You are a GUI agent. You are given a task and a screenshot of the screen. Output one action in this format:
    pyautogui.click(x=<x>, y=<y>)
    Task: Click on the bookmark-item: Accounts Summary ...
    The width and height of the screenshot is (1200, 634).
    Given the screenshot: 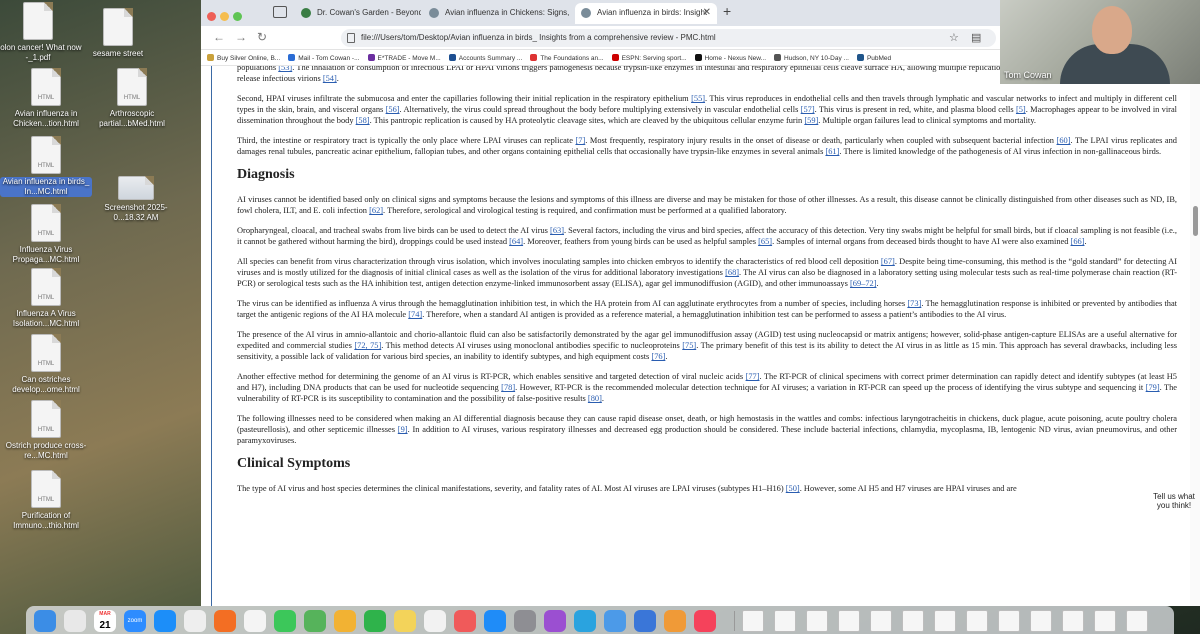 What is the action you would take?
    pyautogui.click(x=485, y=58)
    